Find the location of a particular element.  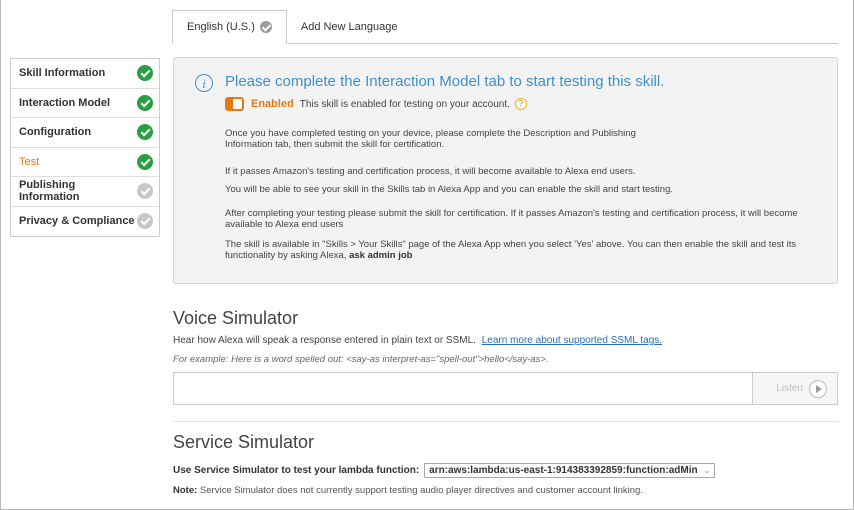

sidebar-item-label: Test is located at coordinates (29, 161).